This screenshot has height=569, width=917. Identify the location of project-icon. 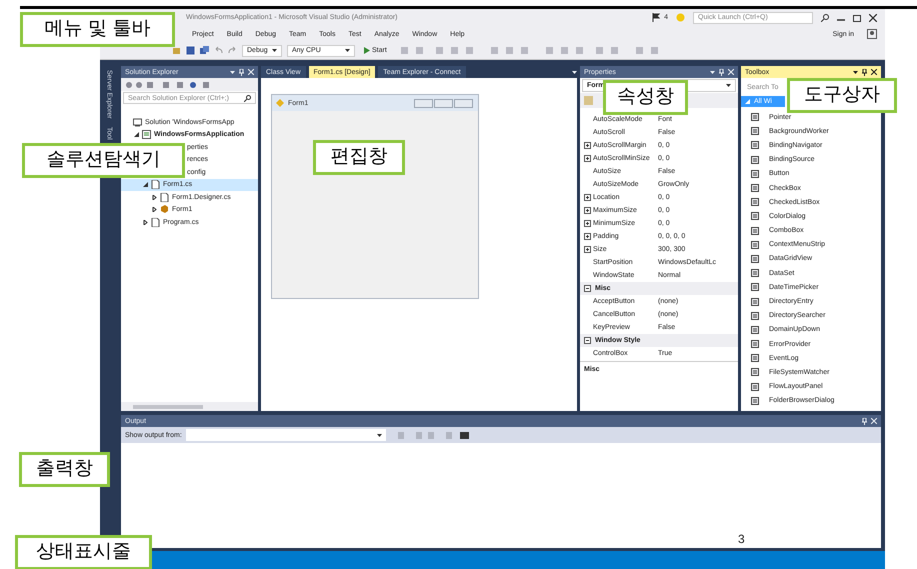
(146, 135).